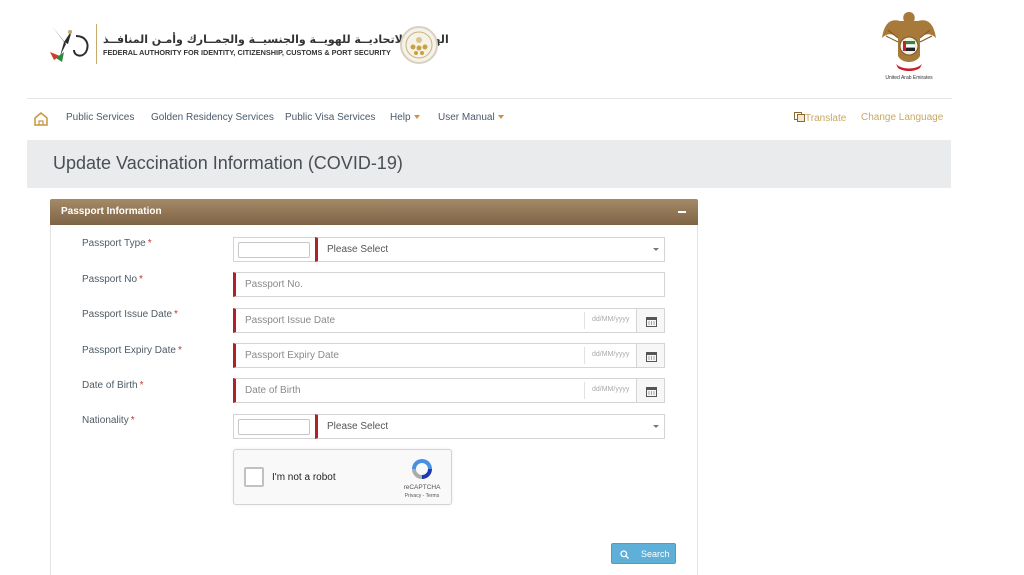  I want to click on nav-help-dropdown: Help, so click(405, 117).